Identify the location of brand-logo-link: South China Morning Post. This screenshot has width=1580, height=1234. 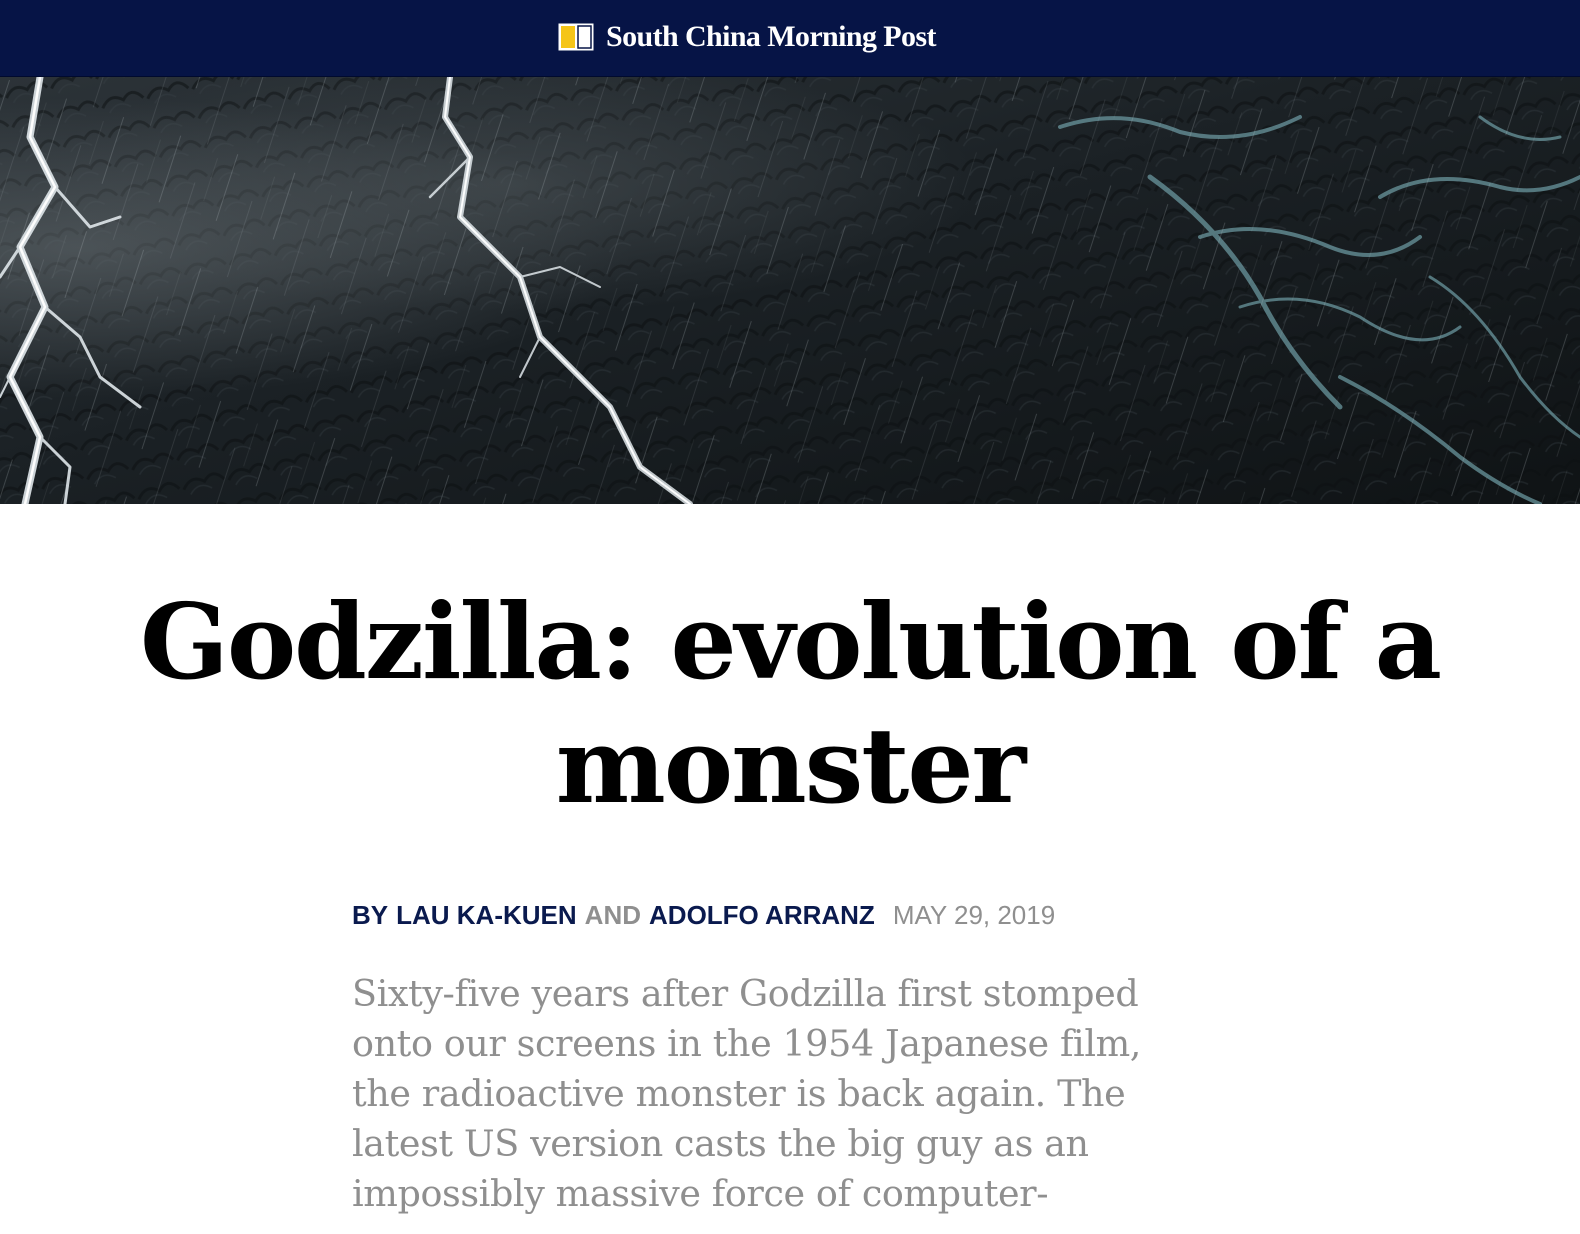
(746, 37).